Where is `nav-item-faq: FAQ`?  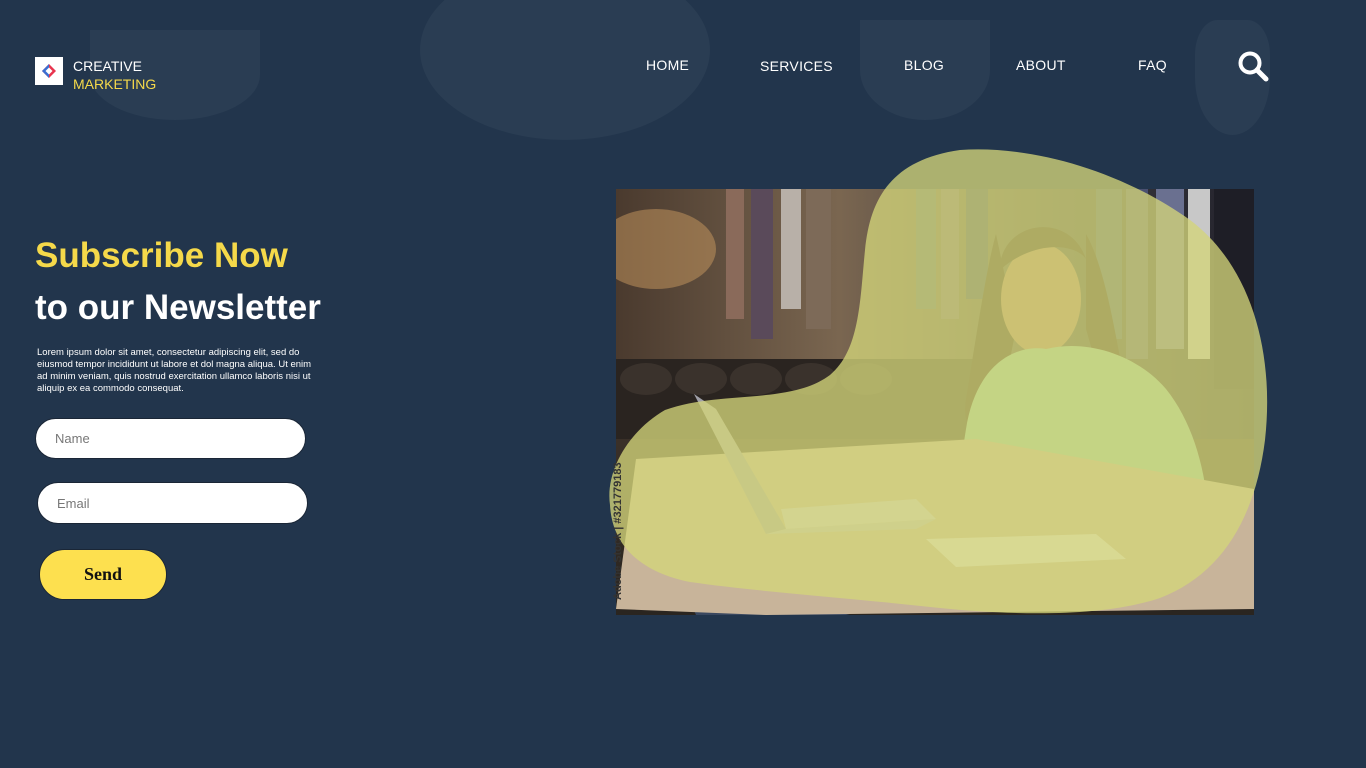 nav-item-faq: FAQ is located at coordinates (1152, 65).